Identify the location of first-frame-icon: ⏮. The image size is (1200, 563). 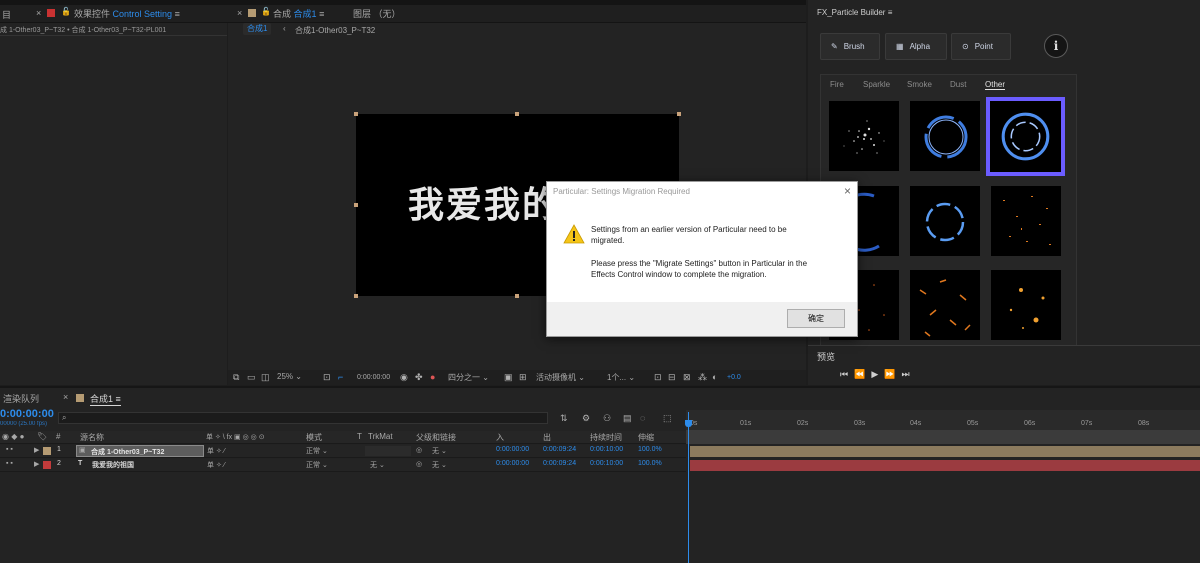
(847, 374).